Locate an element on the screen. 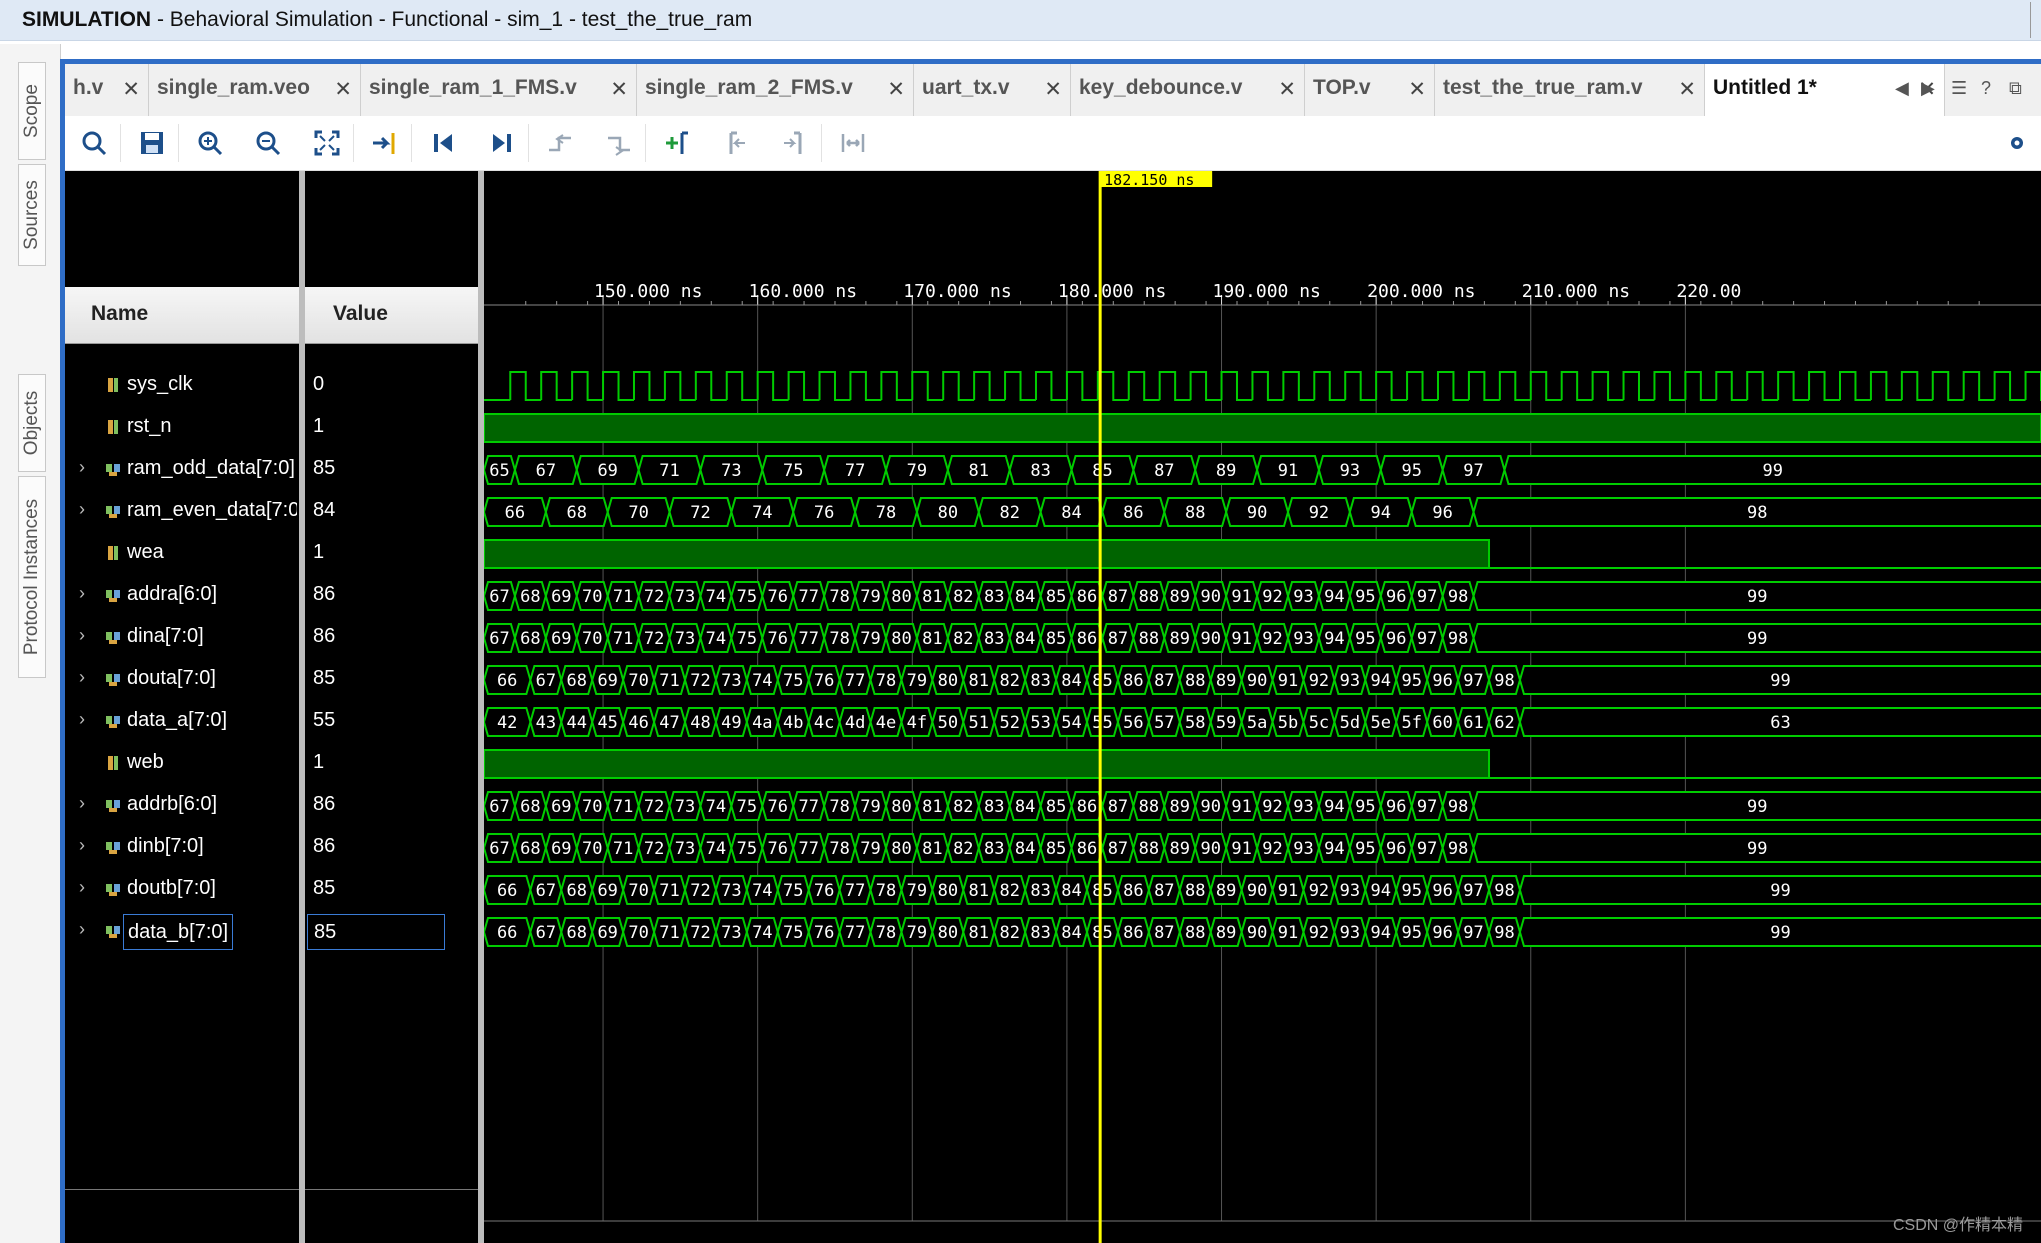 This screenshot has width=2041, height=1243. bus-value-label: 5b is located at coordinates (1288, 723).